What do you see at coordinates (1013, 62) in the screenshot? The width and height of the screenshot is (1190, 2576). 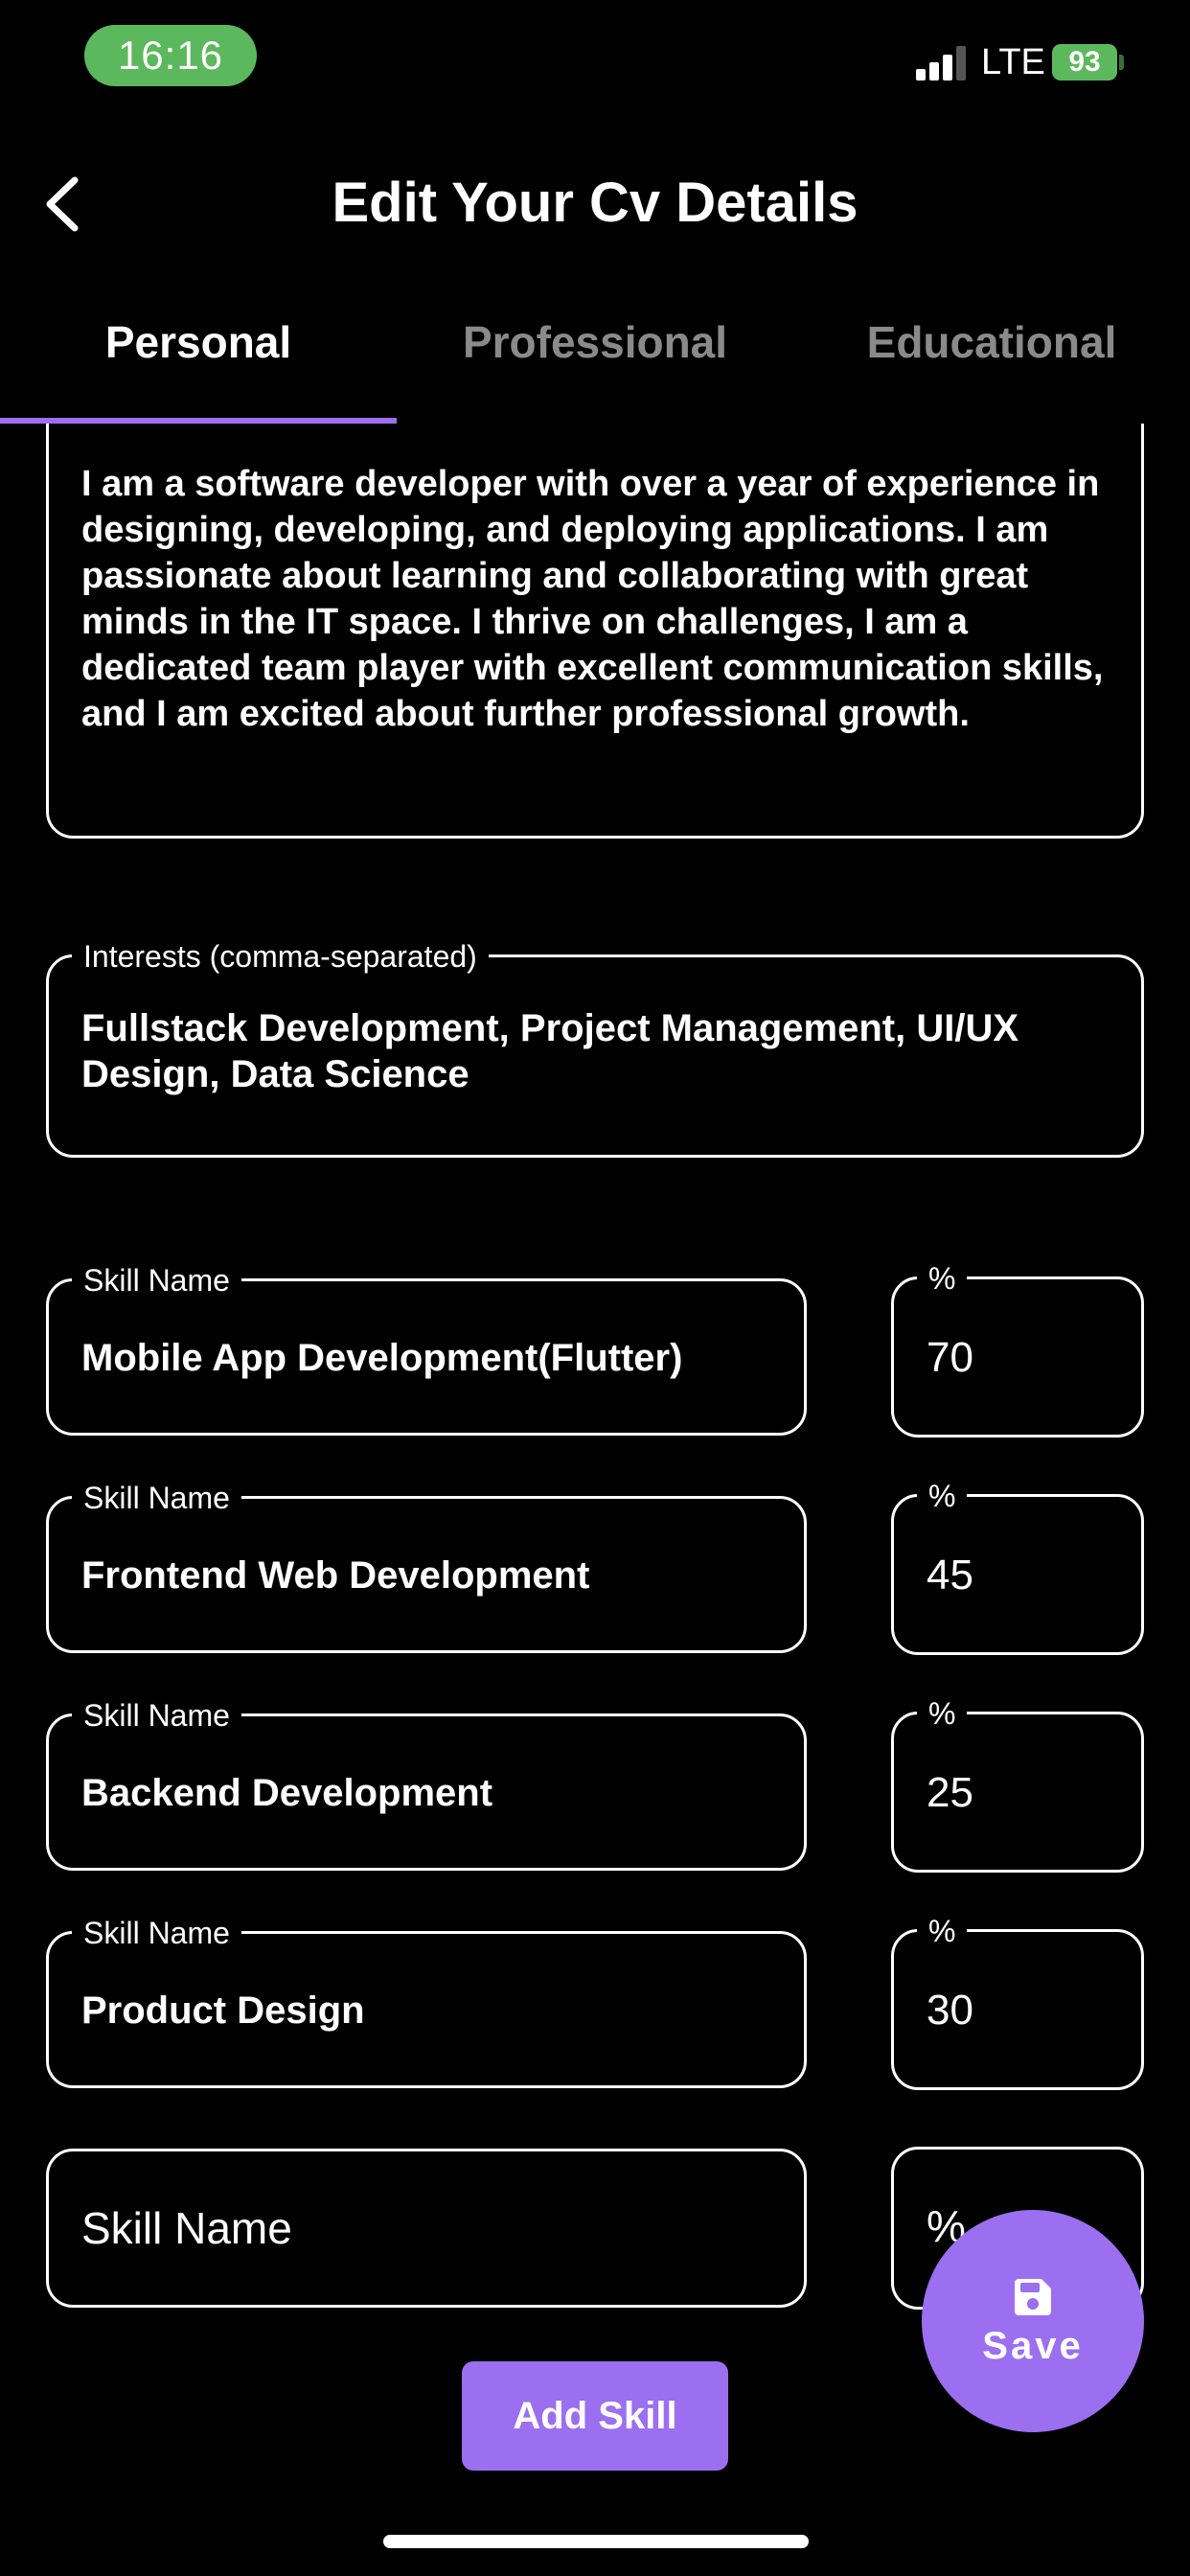 I see `network-type: LTE` at bounding box center [1013, 62].